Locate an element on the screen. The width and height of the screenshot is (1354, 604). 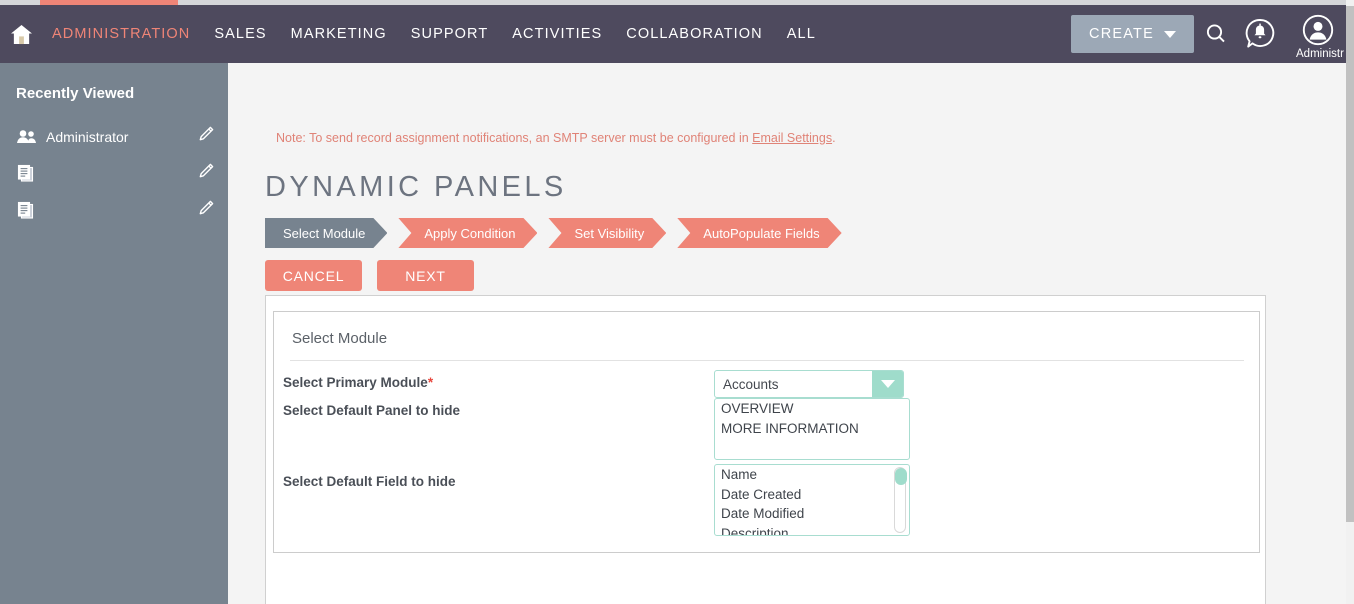
page-title: DYNAMIC PANELS is located at coordinates (416, 187).